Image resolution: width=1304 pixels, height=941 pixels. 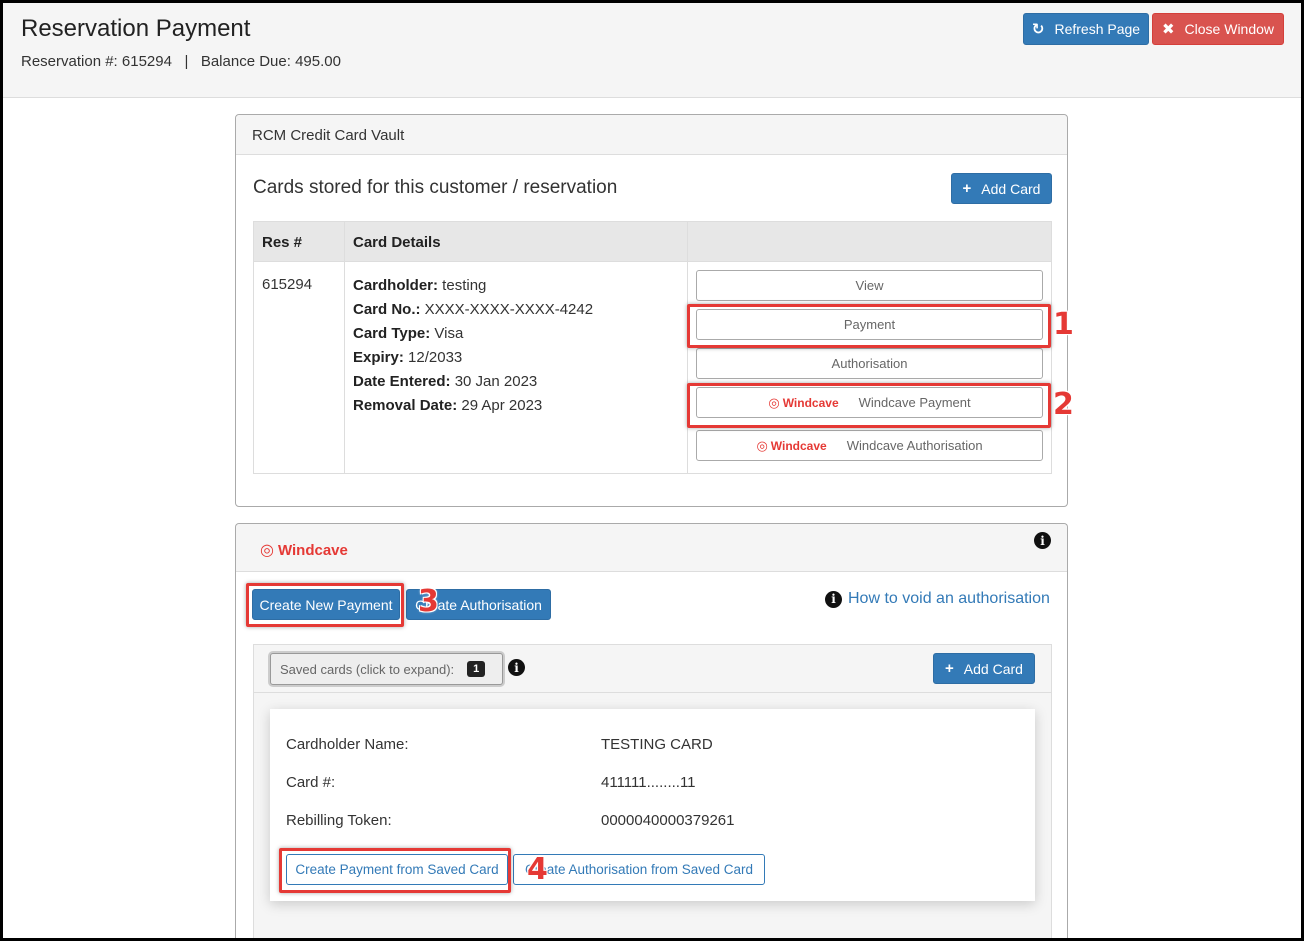 I want to click on column-res: Res #, so click(x=282, y=242).